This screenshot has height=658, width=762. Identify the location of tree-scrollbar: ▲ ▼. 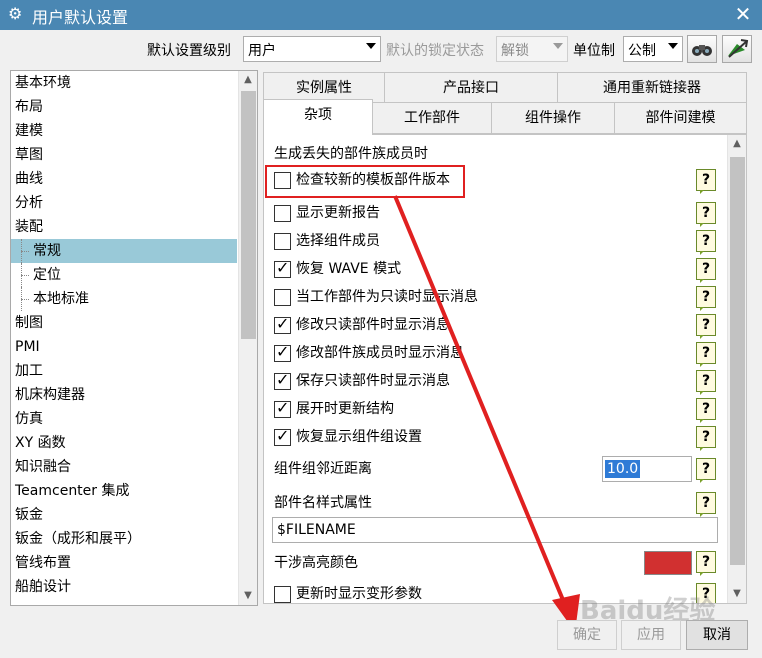
(247, 338).